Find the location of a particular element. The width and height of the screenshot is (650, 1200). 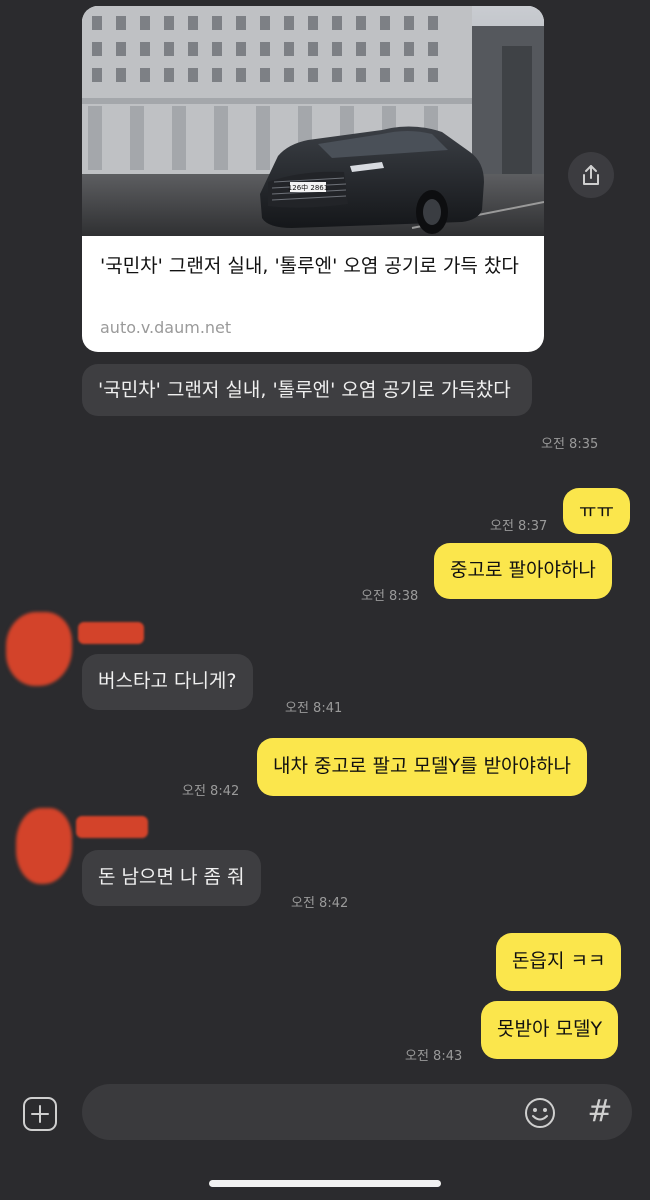

message-bubble-outgoing: 내차 중고로 팔고 모델Y를 받아야하나 is located at coordinates (422, 767).